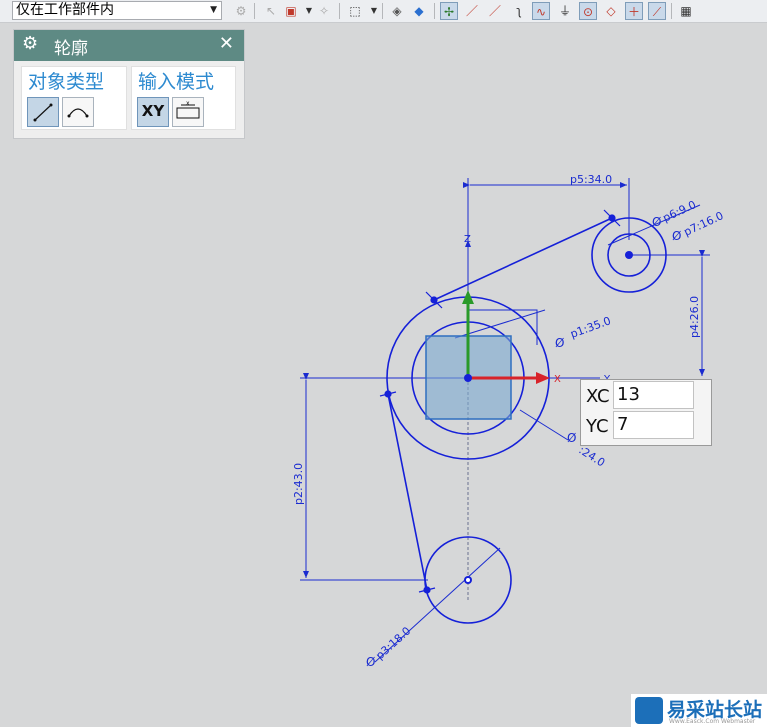 The height and width of the screenshot is (727, 767). I want to click on line-option-button, so click(43, 112).